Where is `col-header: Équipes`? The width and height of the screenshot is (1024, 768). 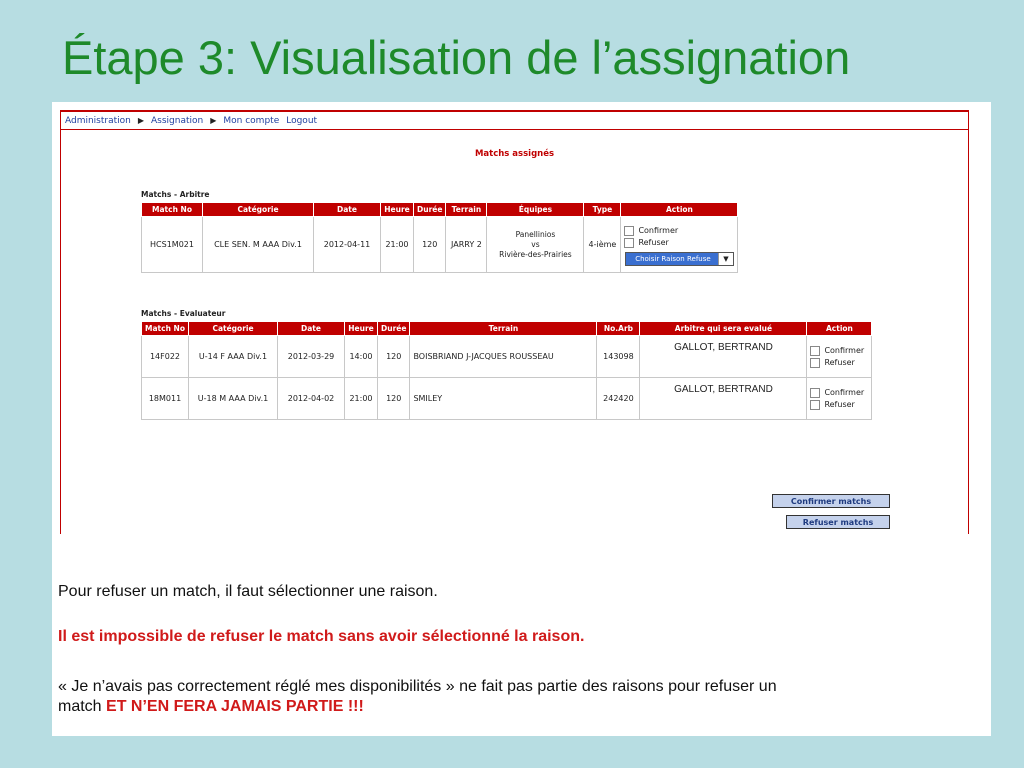 col-header: Équipes is located at coordinates (535, 209).